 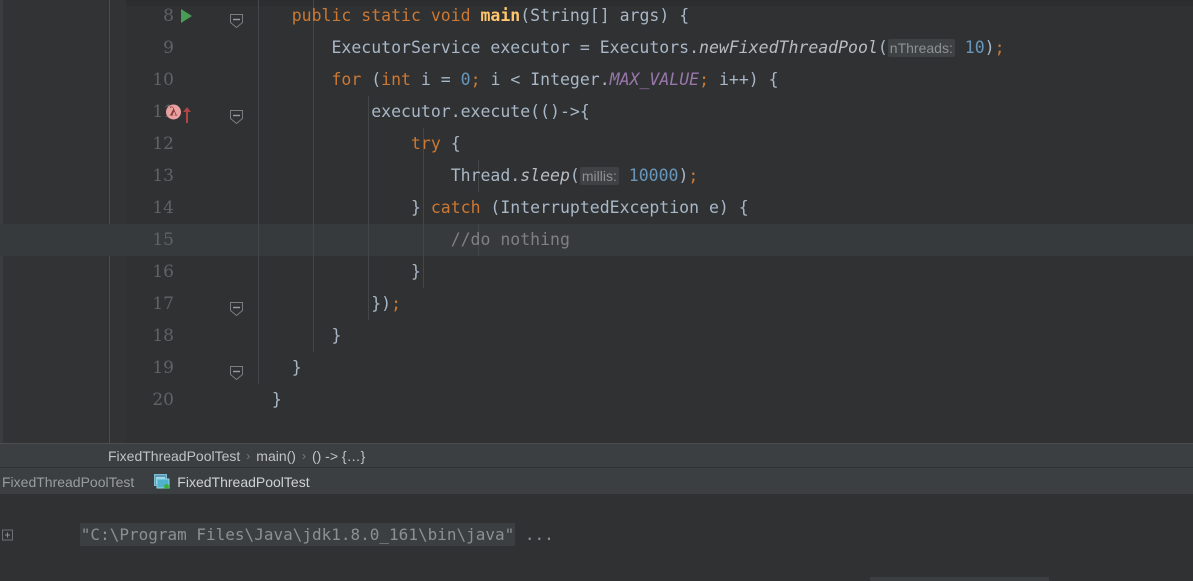 I want to click on line-number: 8, so click(x=168, y=16).